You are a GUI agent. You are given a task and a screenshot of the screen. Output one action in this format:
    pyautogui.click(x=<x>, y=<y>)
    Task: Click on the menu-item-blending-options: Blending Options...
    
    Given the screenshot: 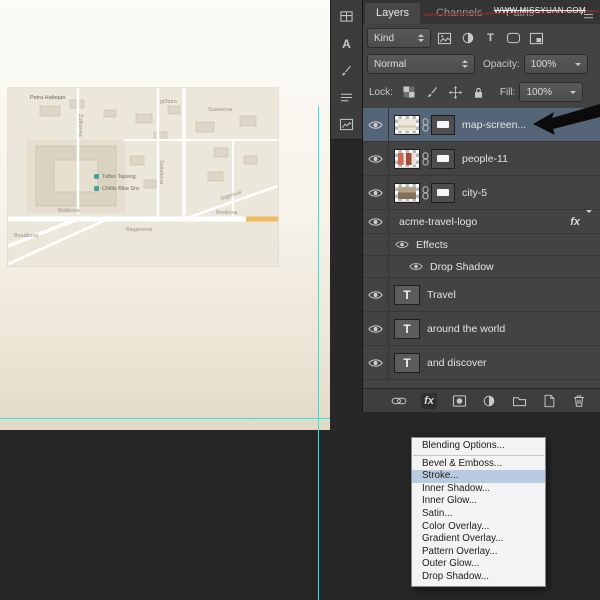 What is the action you would take?
    pyautogui.click(x=478, y=446)
    